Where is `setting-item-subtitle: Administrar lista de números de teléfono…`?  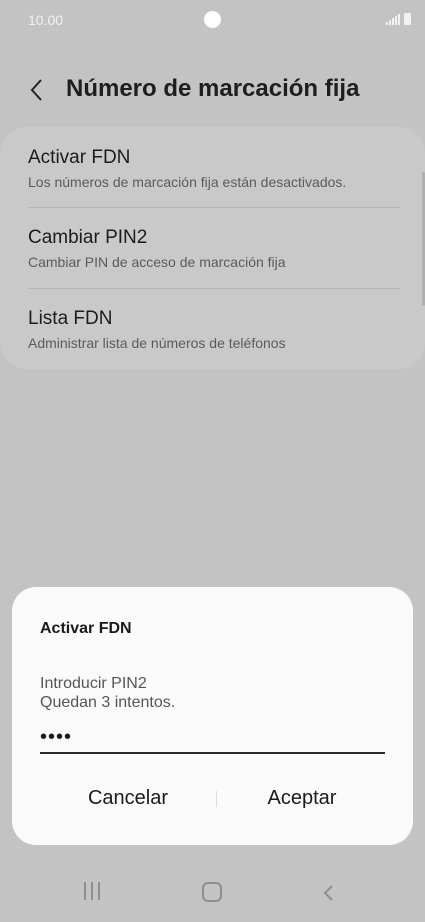
setting-item-subtitle: Administrar lista de números de teléfono… is located at coordinates (157, 343).